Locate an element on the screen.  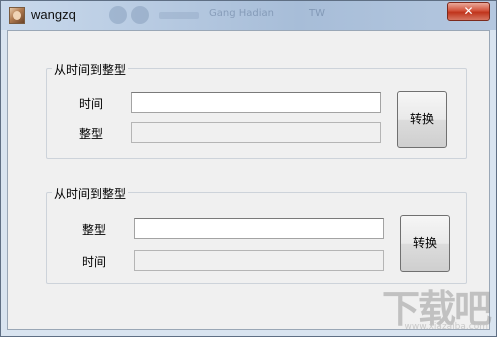
background-taskbar-ghost: Gang Hadian TW is located at coordinates (239, 15).